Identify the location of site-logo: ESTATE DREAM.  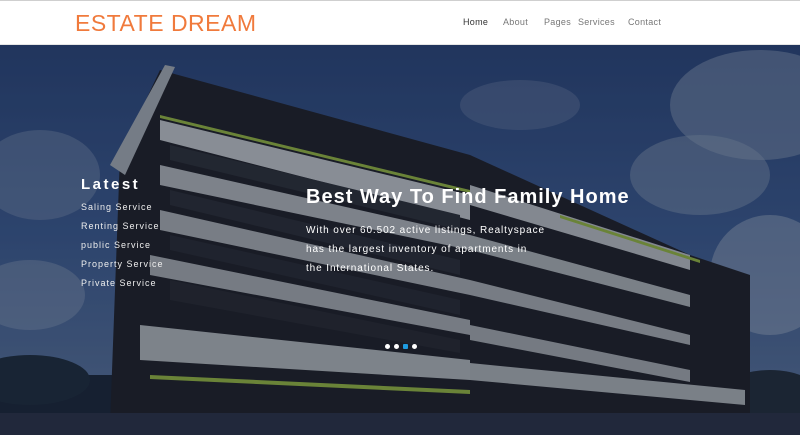
(166, 23).